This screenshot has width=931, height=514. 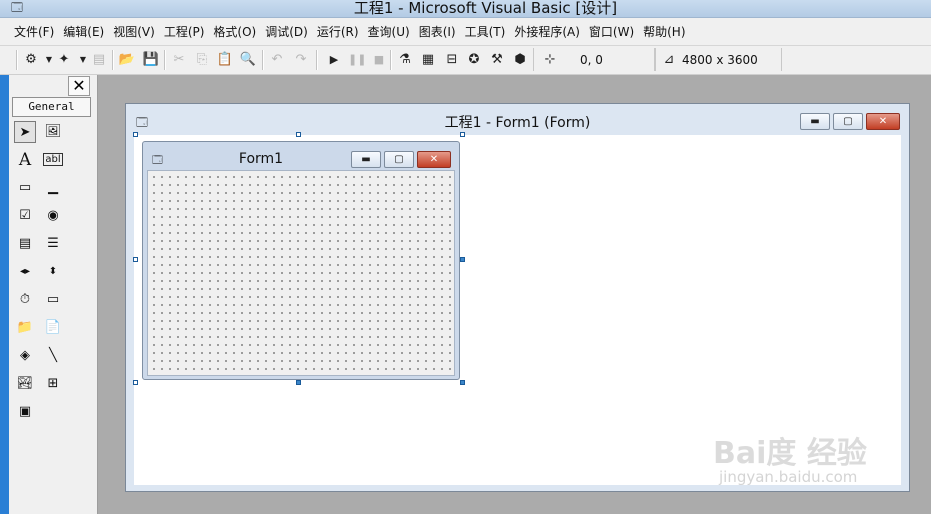 What do you see at coordinates (53, 356) in the screenshot?
I see `line-tool-icon: ╲` at bounding box center [53, 356].